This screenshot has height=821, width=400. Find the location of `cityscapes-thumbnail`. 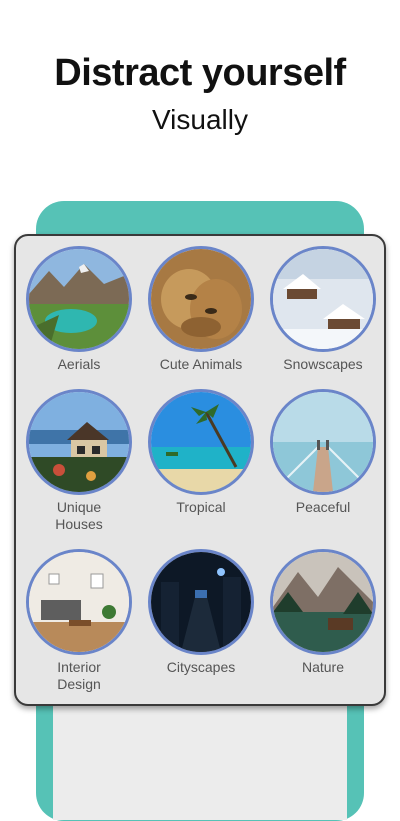

cityscapes-thumbnail is located at coordinates (201, 602).